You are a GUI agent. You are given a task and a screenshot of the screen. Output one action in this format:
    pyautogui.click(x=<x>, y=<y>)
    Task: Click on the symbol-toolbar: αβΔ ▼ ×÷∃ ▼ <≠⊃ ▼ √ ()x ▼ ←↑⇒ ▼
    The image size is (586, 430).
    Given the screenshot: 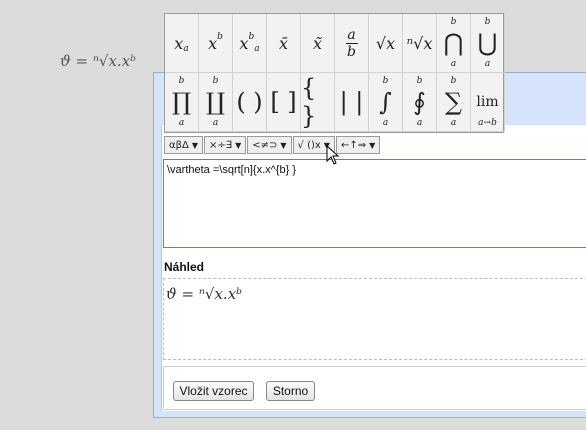 What is the action you would take?
    pyautogui.click(x=272, y=145)
    